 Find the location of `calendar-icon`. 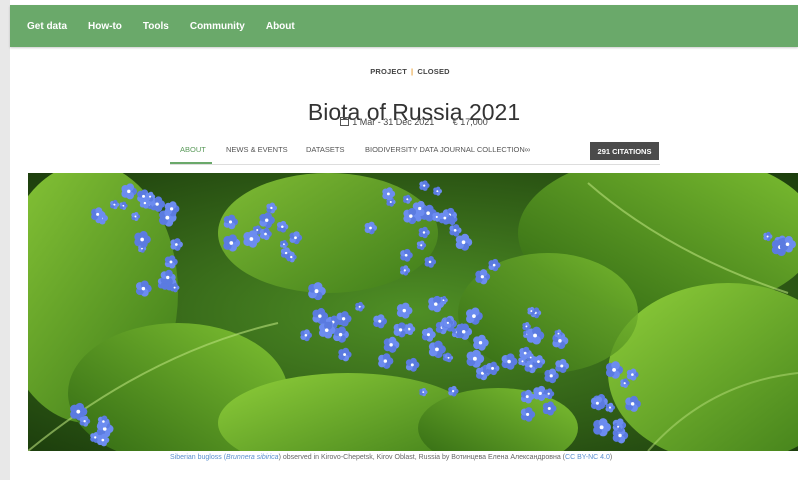

calendar-icon is located at coordinates (345, 121).